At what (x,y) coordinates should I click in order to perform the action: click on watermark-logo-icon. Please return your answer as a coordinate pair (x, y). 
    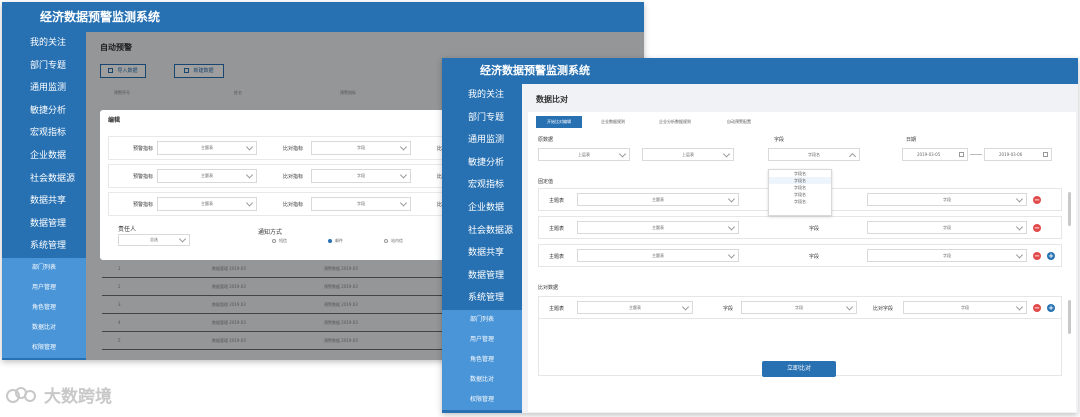
    Looking at the image, I should click on (23, 396).